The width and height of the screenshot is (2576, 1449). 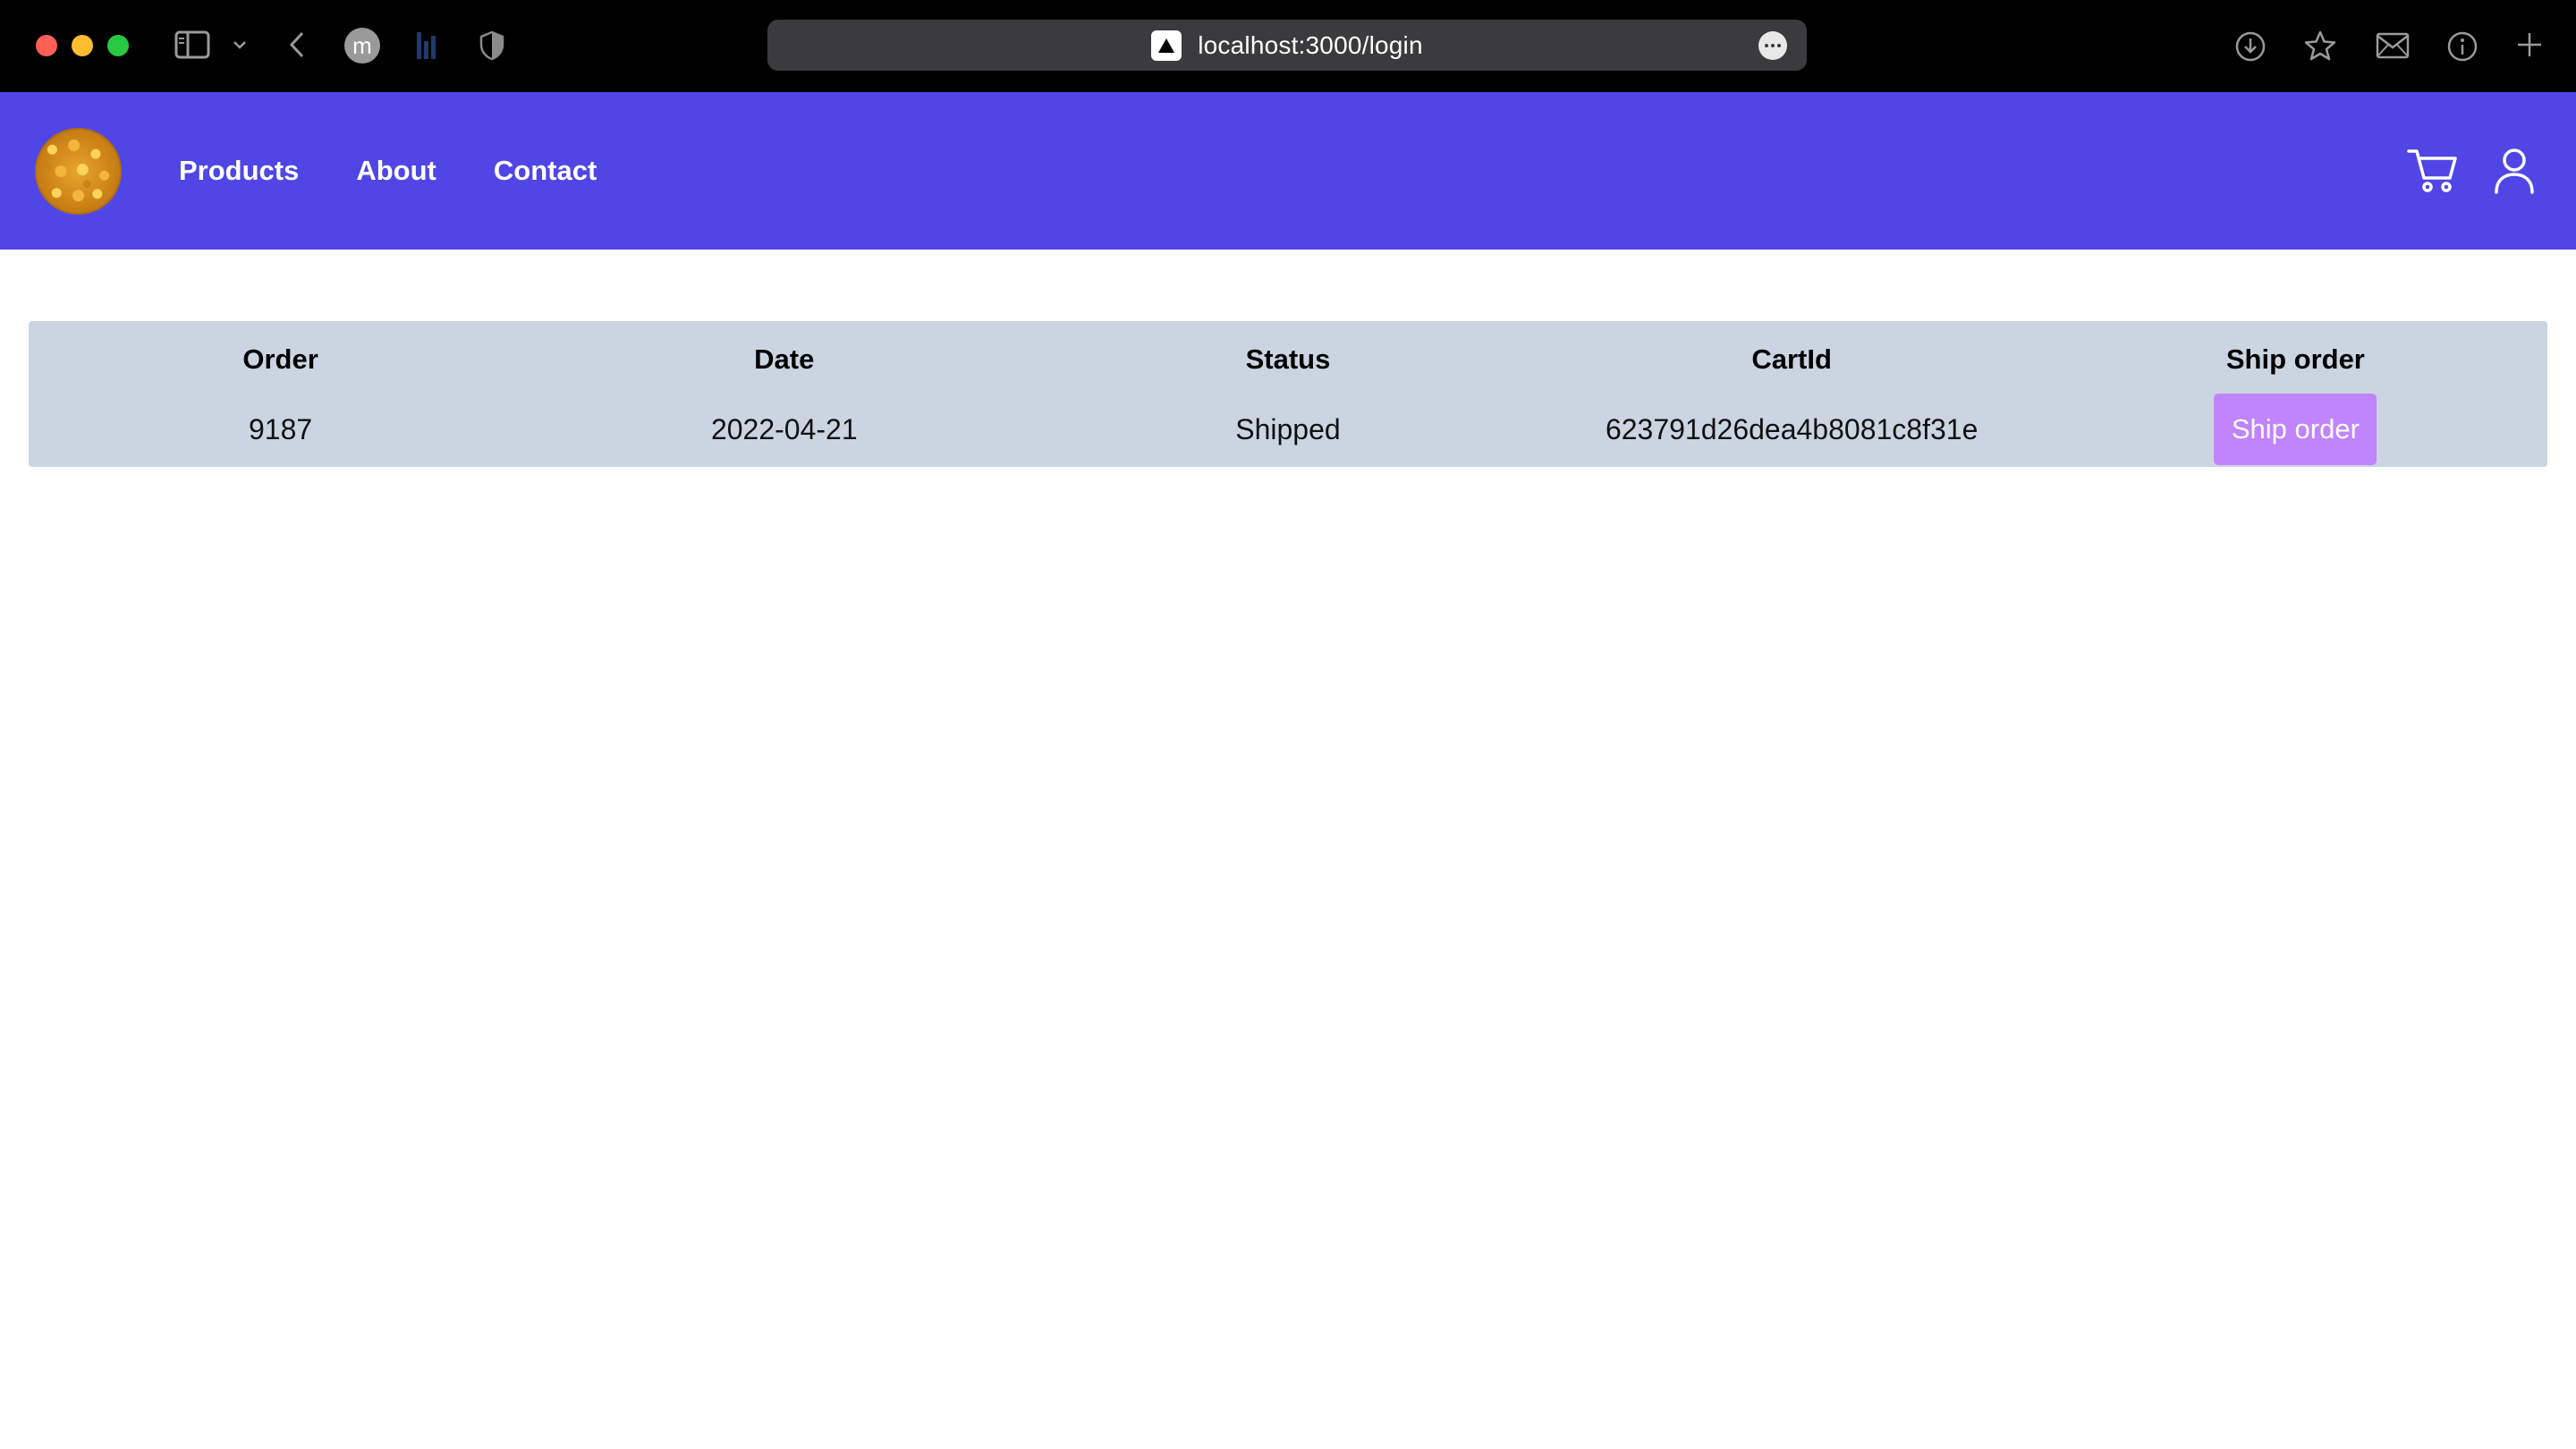 What do you see at coordinates (281, 428) in the screenshot?
I see `order-number-cell: 9187` at bounding box center [281, 428].